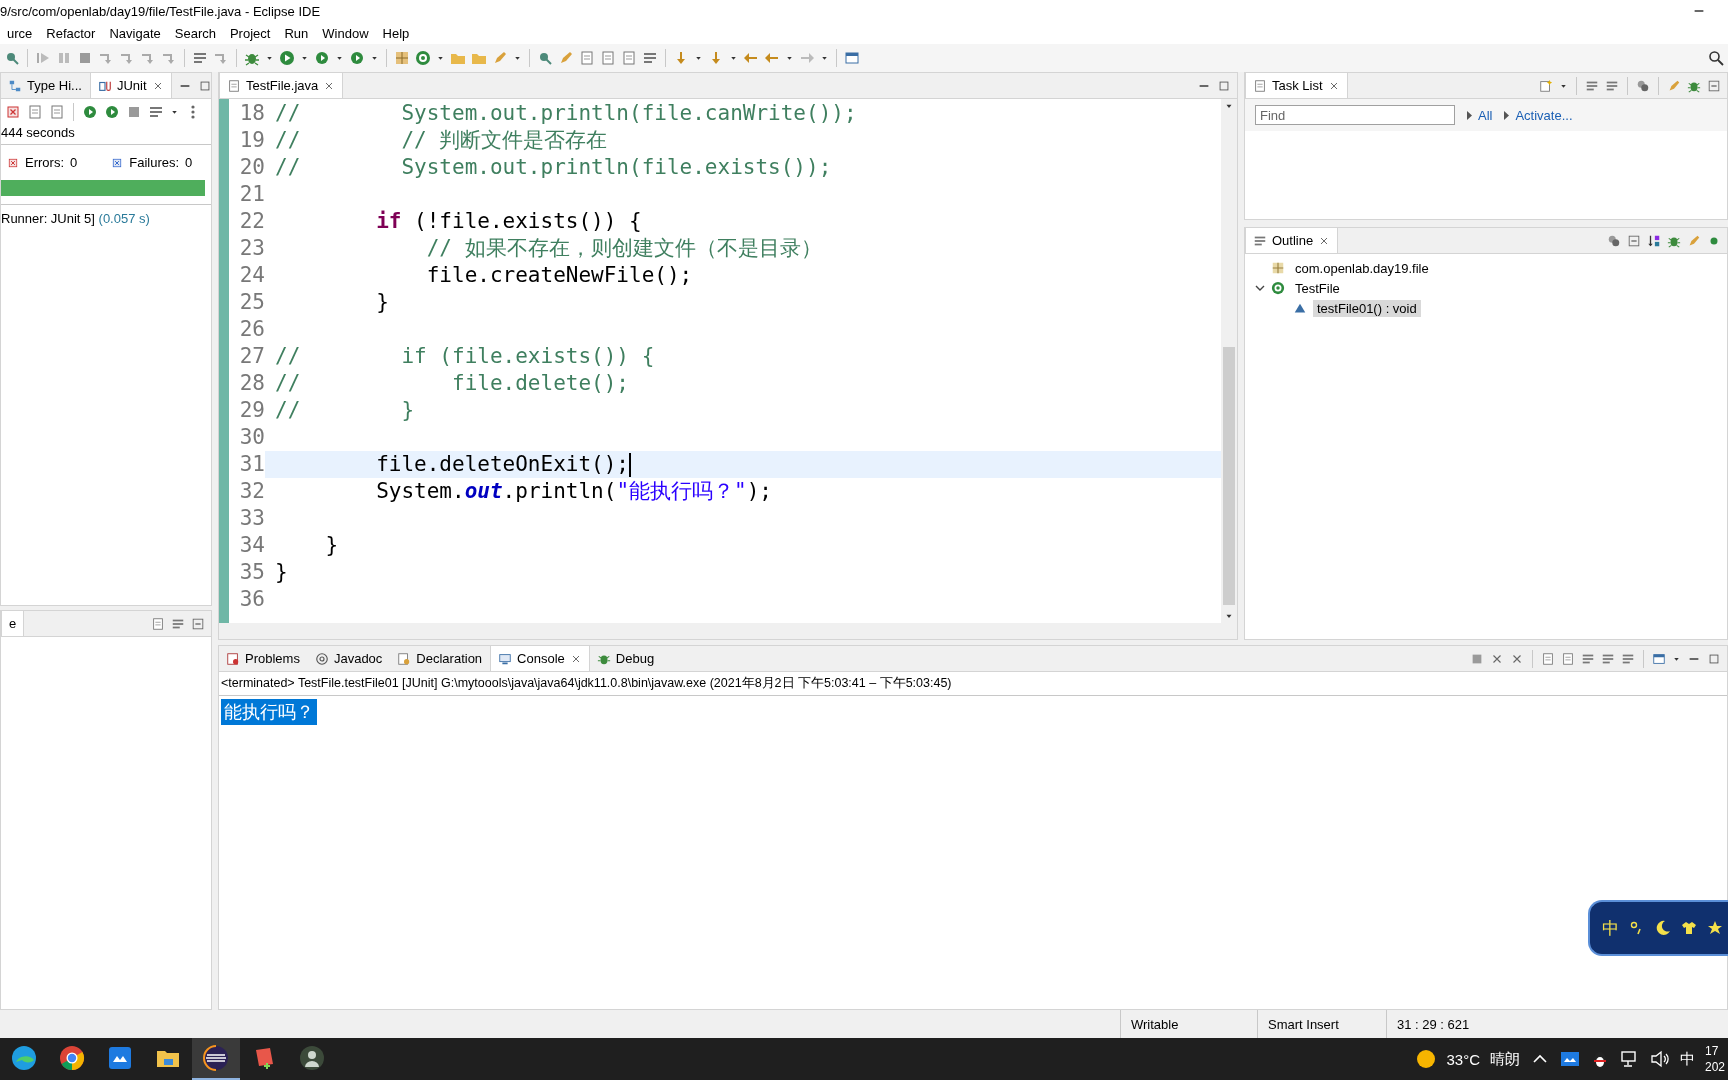 The width and height of the screenshot is (1728, 1080). I want to click on code-line: // }, so click(345, 410).